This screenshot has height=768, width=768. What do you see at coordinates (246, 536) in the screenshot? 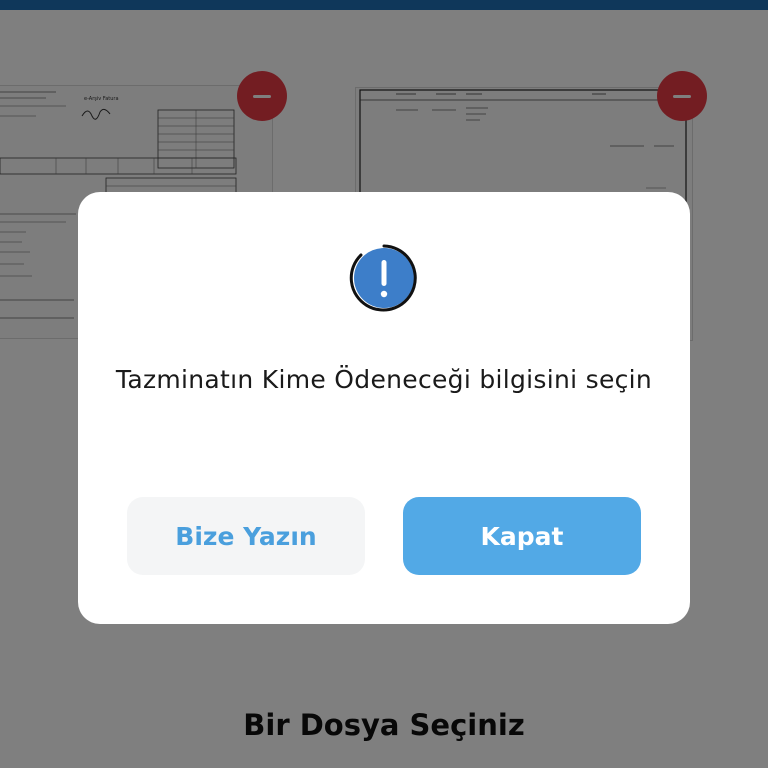
I see `contact-us-button: Bize Yazın` at bounding box center [246, 536].